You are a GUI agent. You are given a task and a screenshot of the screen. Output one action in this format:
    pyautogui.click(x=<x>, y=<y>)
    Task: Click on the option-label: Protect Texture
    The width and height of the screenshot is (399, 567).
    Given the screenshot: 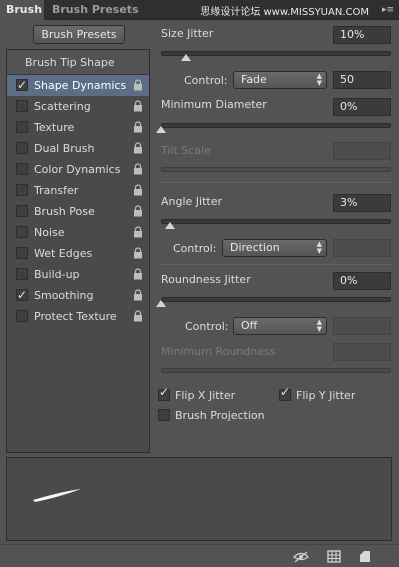 What is the action you would take?
    pyautogui.click(x=75, y=316)
    